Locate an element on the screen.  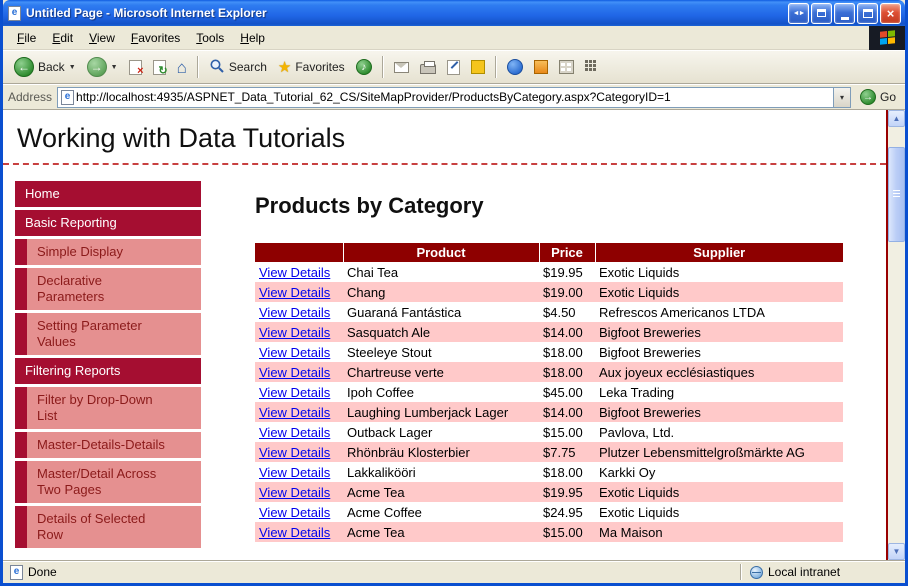
menu-item: Edit is located at coordinates (62, 38).